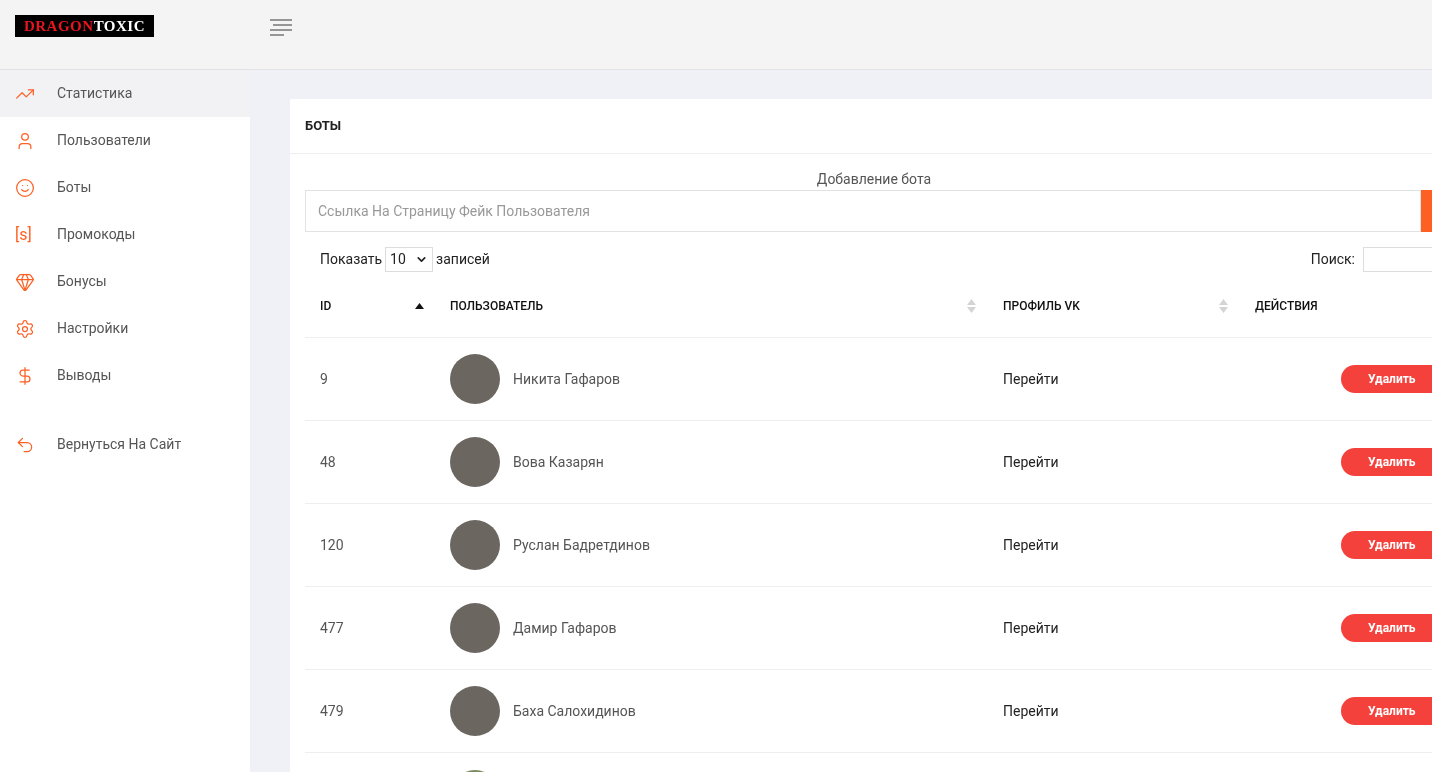 This screenshot has height=772, width=1432. I want to click on id-cell-text: 120, so click(332, 545).